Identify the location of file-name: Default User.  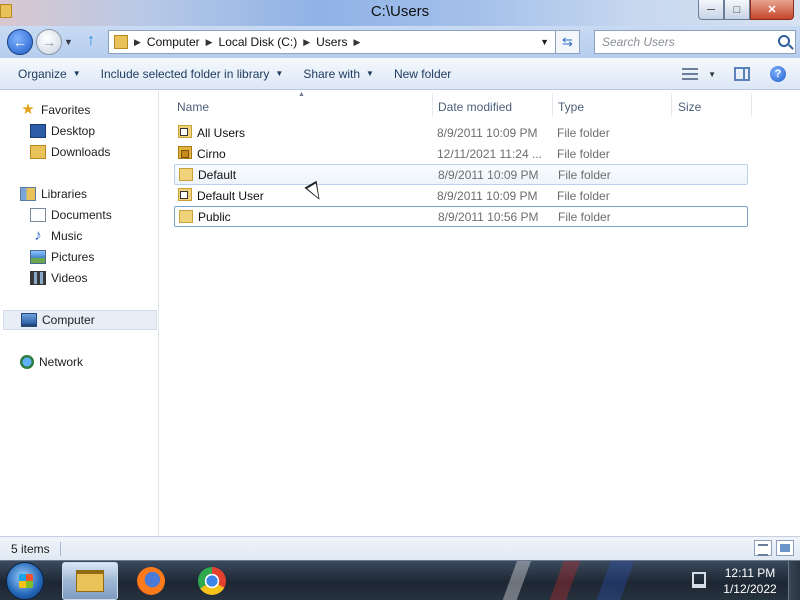
(230, 195).